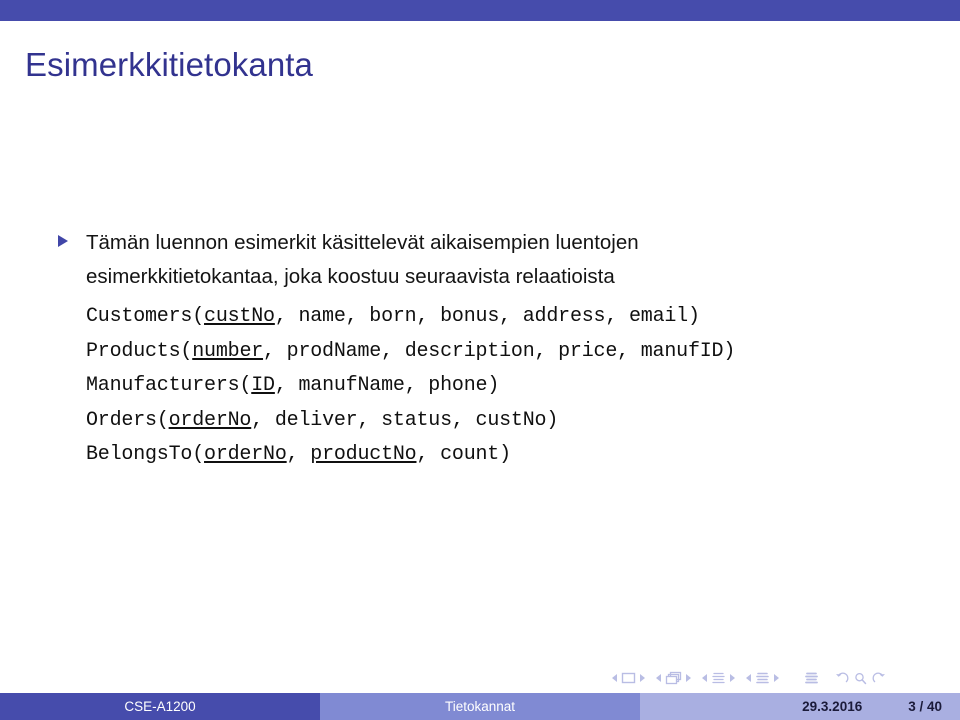 The width and height of the screenshot is (960, 720). What do you see at coordinates (480, 10) in the screenshot?
I see `top-decoration-bar` at bounding box center [480, 10].